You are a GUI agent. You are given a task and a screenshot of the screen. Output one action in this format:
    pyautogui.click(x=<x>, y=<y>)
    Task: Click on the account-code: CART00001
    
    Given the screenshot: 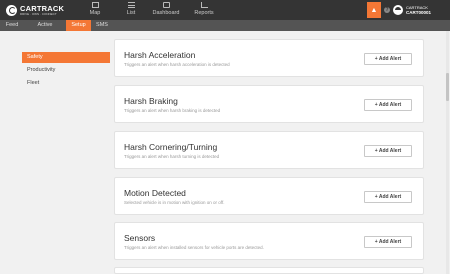 What is the action you would take?
    pyautogui.click(x=419, y=12)
    